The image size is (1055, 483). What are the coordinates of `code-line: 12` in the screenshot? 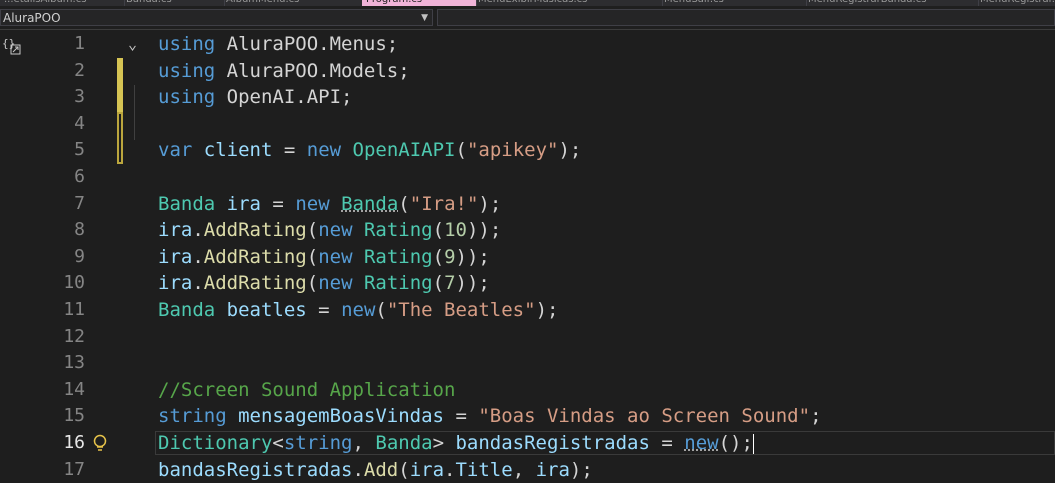 It's located at (527, 337).